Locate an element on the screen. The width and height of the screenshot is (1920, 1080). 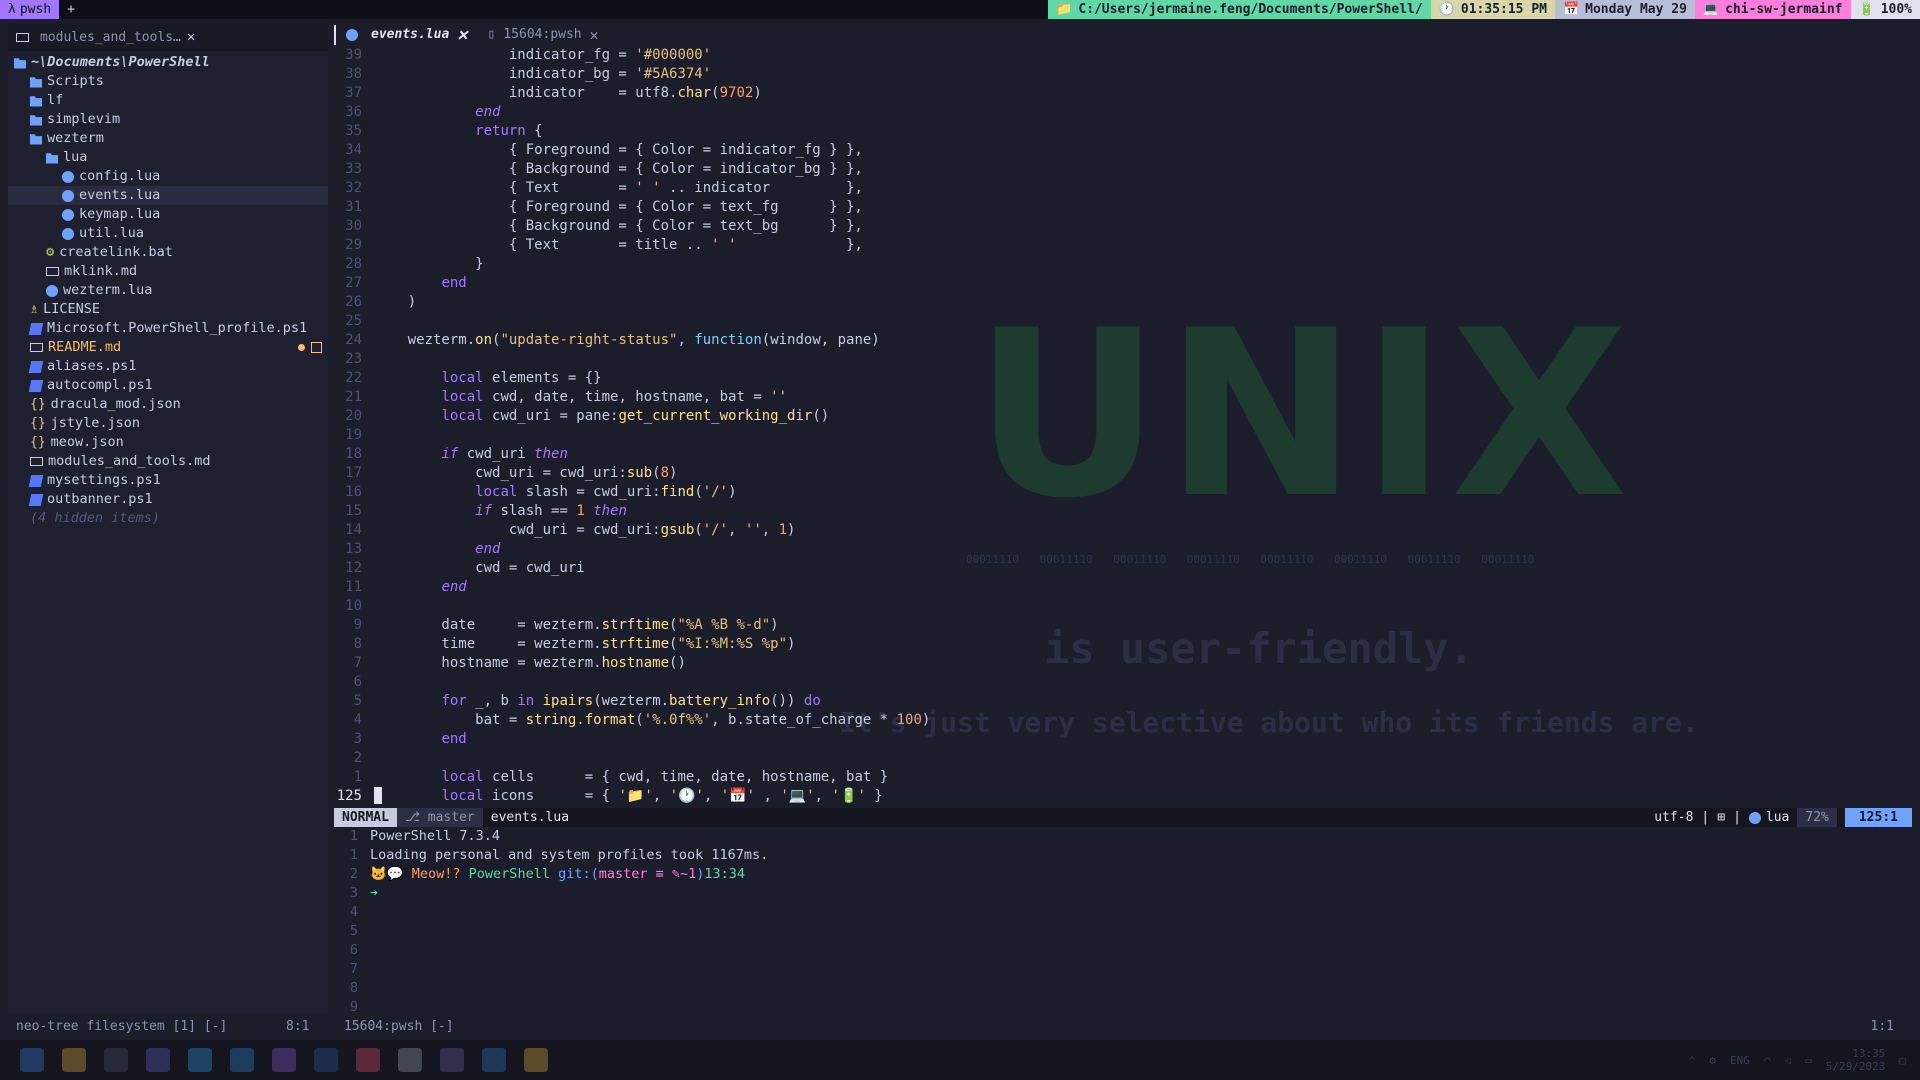
code-line: 9 date = wezterm.strftime("%A %B %-d") is located at coordinates (1123, 625).